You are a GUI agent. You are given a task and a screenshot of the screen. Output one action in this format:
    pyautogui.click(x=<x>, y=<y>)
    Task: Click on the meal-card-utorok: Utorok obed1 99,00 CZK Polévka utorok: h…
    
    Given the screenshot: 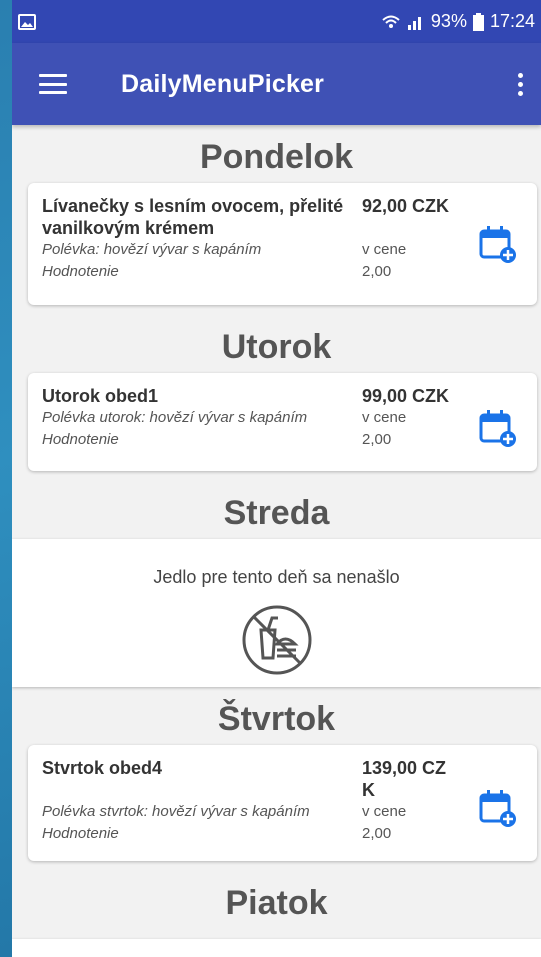 What is the action you would take?
    pyautogui.click(x=282, y=422)
    